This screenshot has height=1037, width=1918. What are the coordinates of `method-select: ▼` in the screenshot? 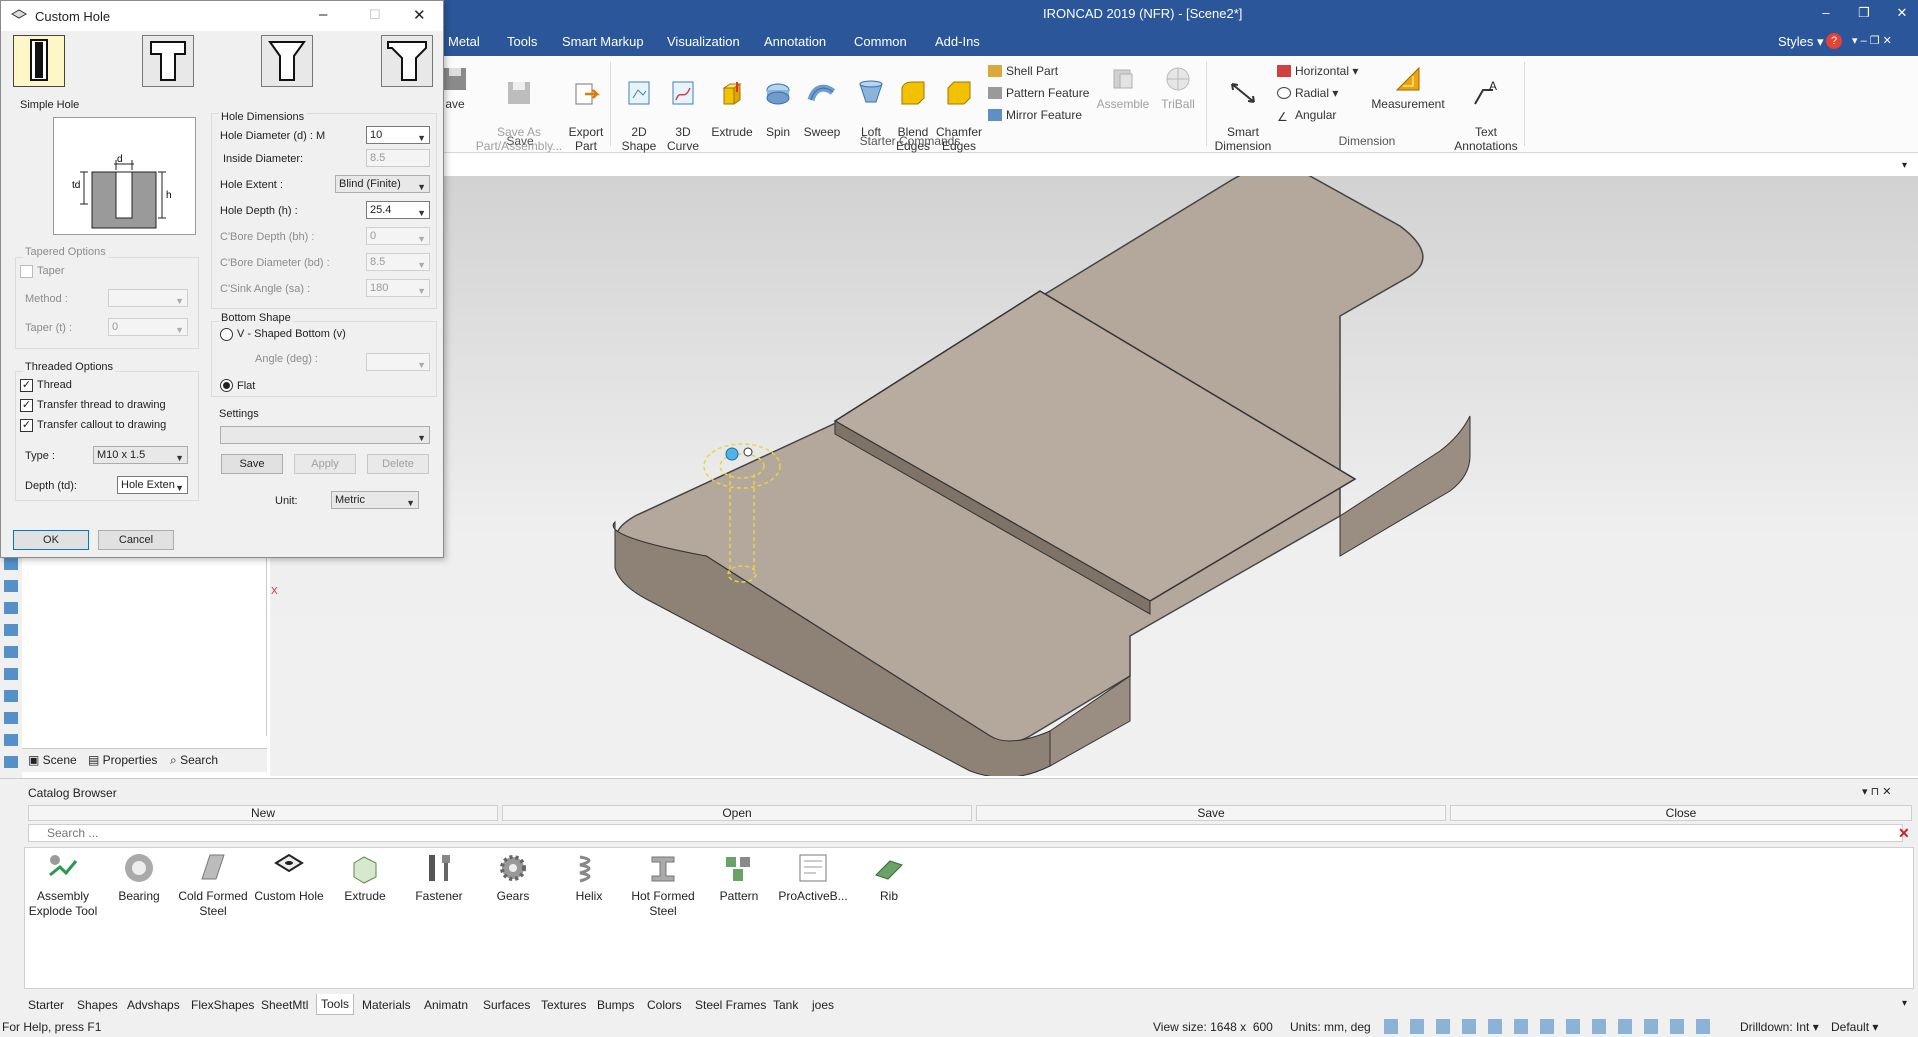 It's located at (148, 298).